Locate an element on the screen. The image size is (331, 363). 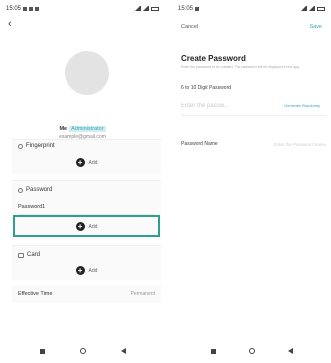
password-icon is located at coordinates (20, 190).